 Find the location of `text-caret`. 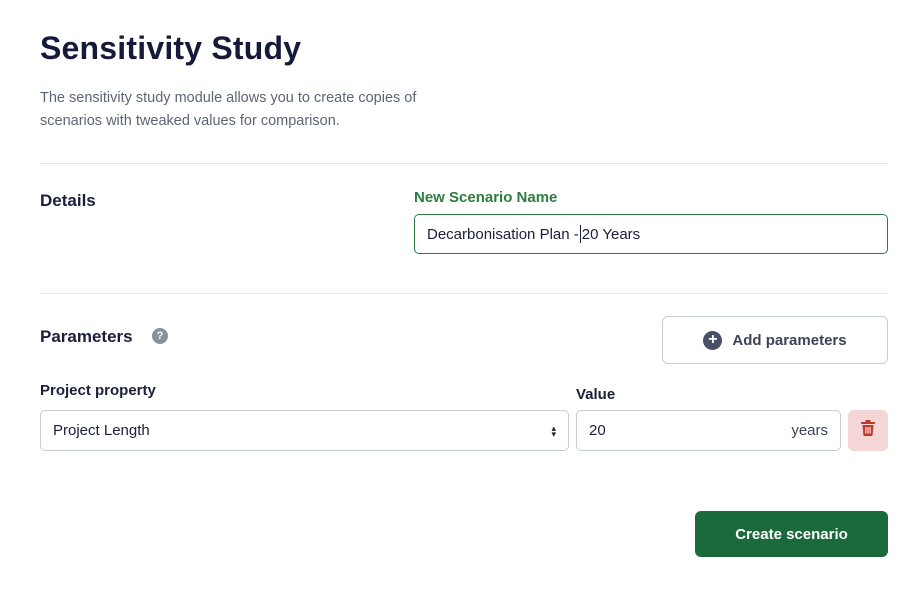

text-caret is located at coordinates (580, 234).